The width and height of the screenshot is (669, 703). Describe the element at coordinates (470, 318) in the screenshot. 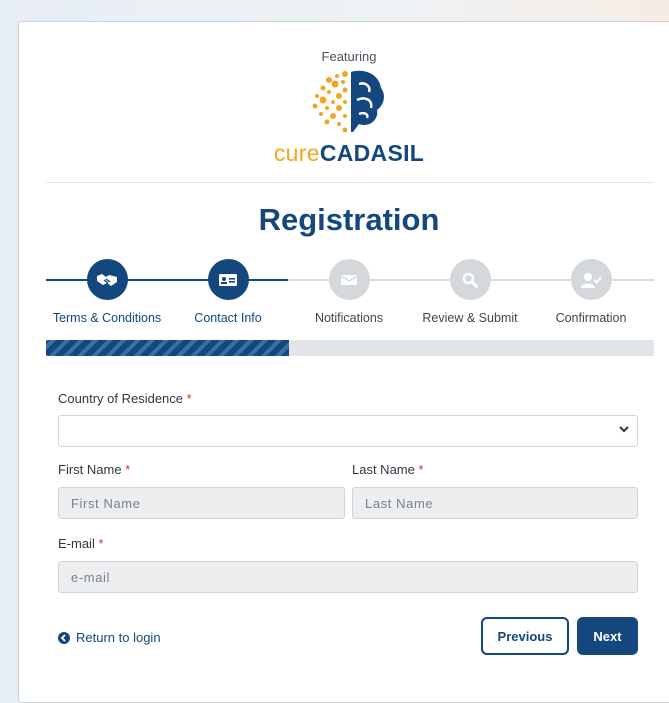

I see `step-label: Review & Submit` at that location.